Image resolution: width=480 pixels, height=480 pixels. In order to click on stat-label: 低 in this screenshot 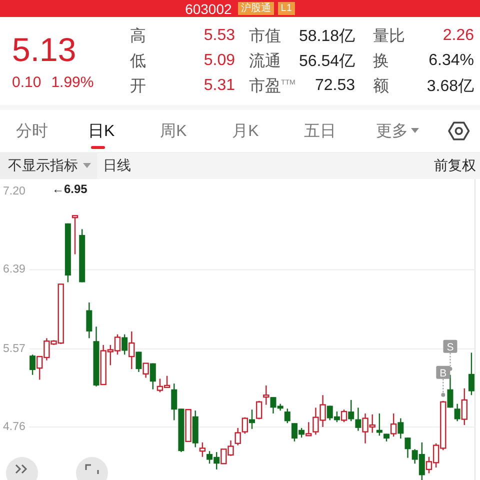, I will do `click(138, 62)`.